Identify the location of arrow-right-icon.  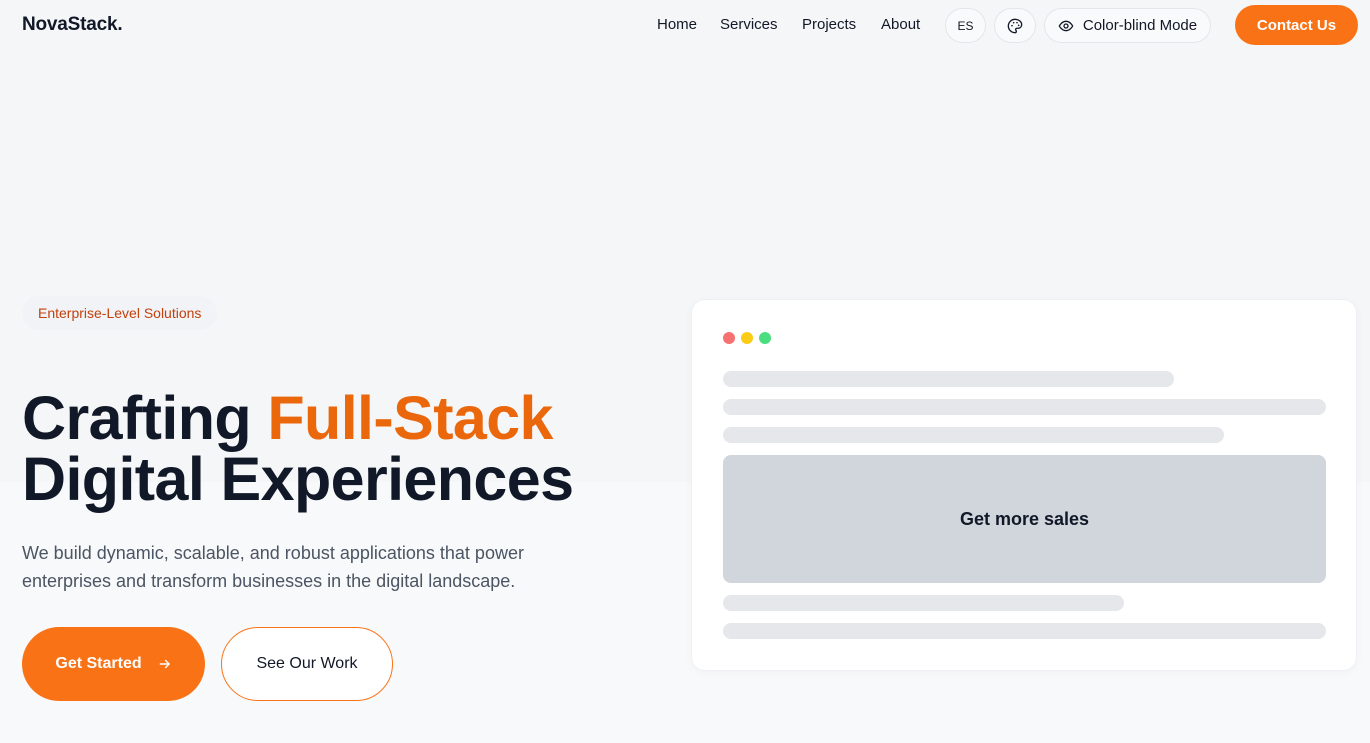
(164, 664).